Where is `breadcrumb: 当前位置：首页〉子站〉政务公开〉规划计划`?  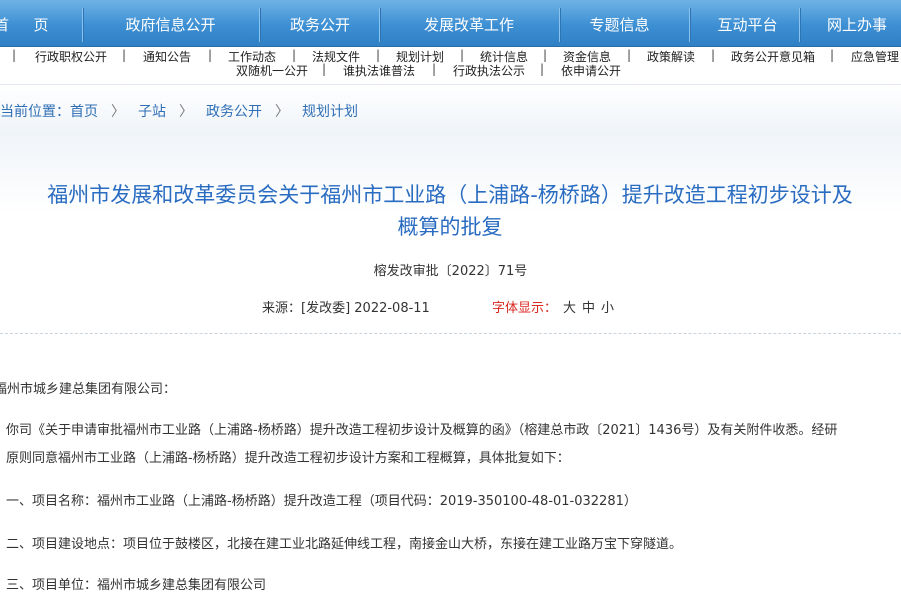
breadcrumb: 当前位置：首页〉子站〉政务公开〉规划计划 is located at coordinates (179, 111).